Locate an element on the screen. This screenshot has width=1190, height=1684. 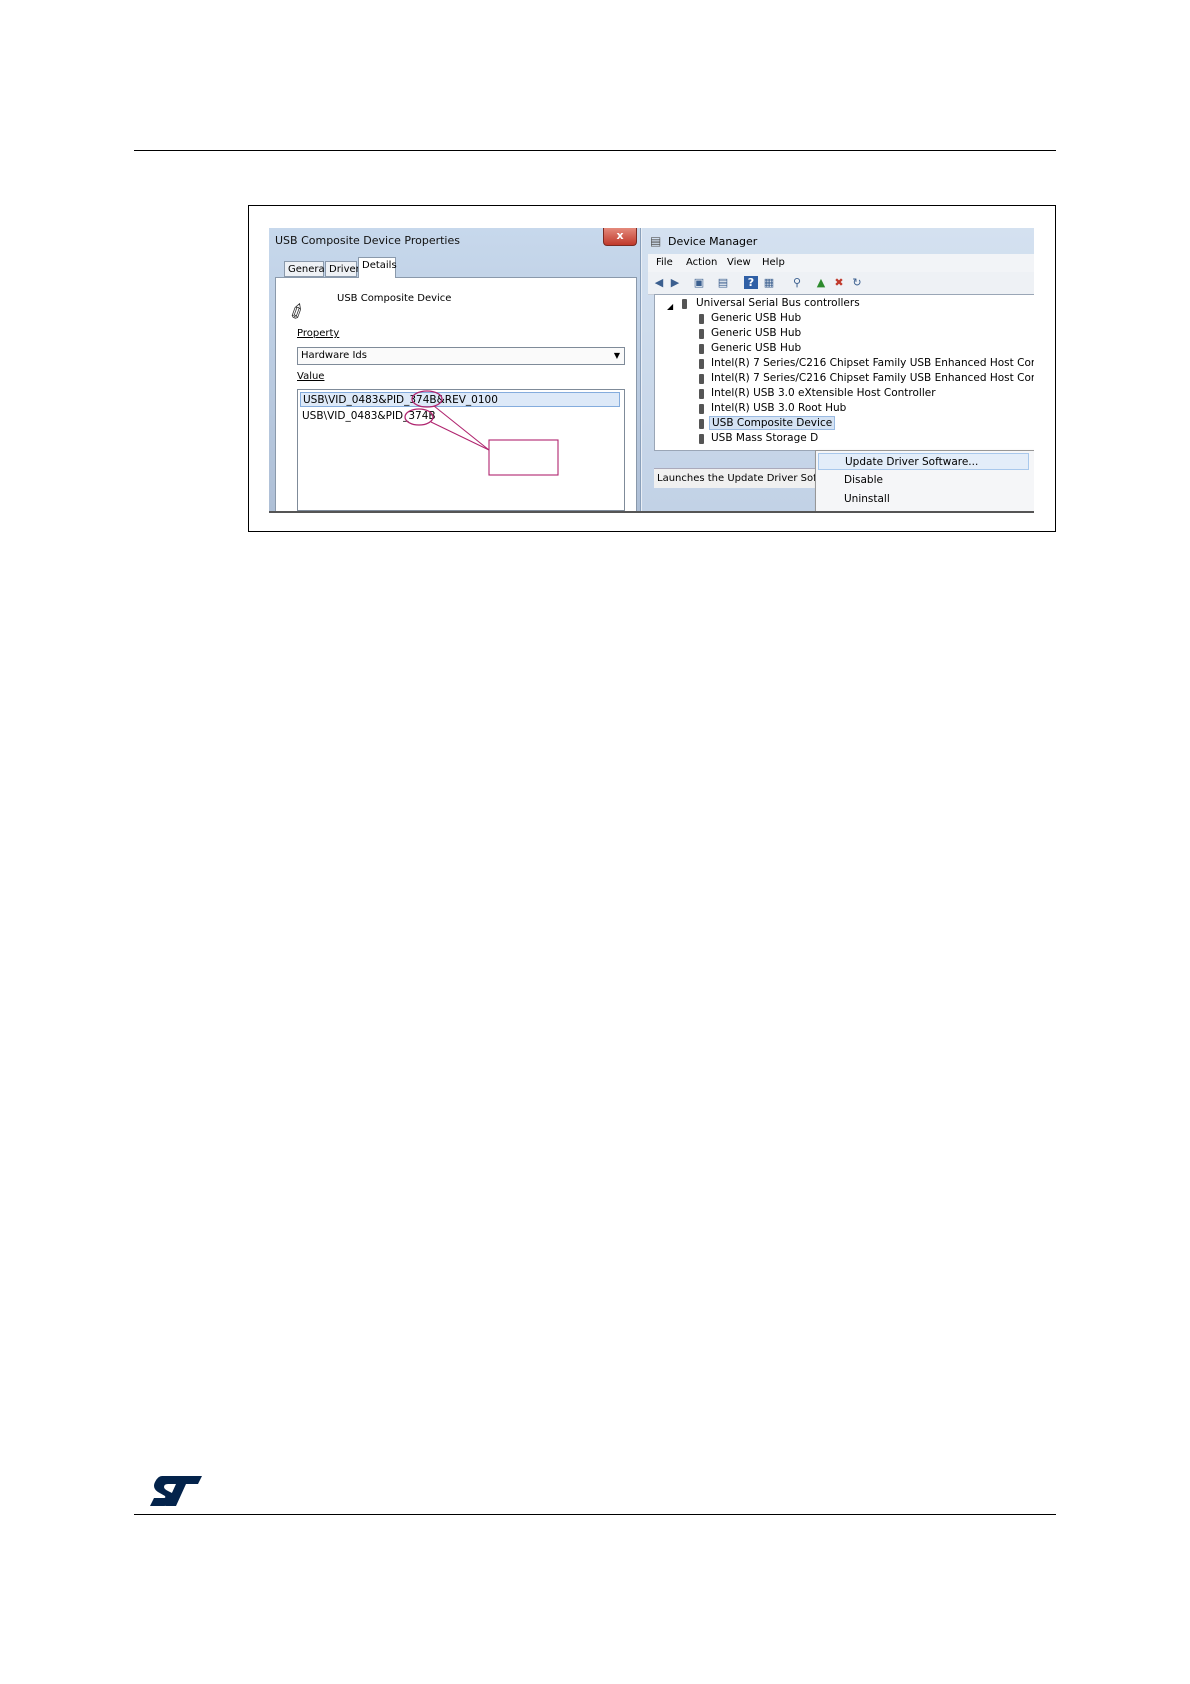
menu-view: View is located at coordinates (739, 263).